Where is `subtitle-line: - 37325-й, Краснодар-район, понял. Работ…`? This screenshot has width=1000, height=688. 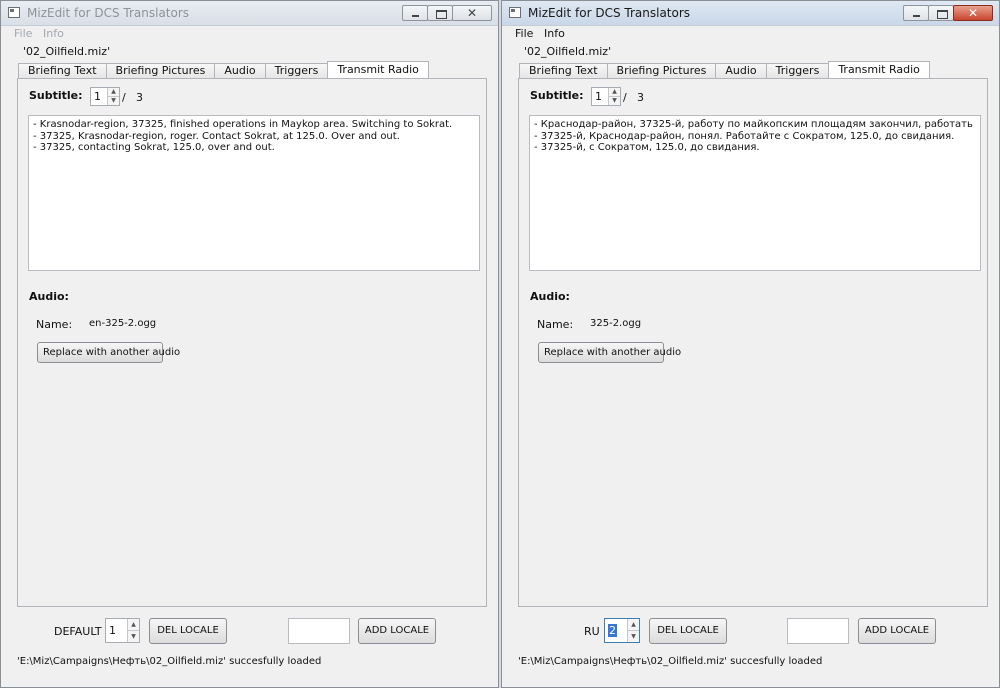
subtitle-line: - 37325-й, Краснодар-район, понял. Работ… is located at coordinates (744, 136).